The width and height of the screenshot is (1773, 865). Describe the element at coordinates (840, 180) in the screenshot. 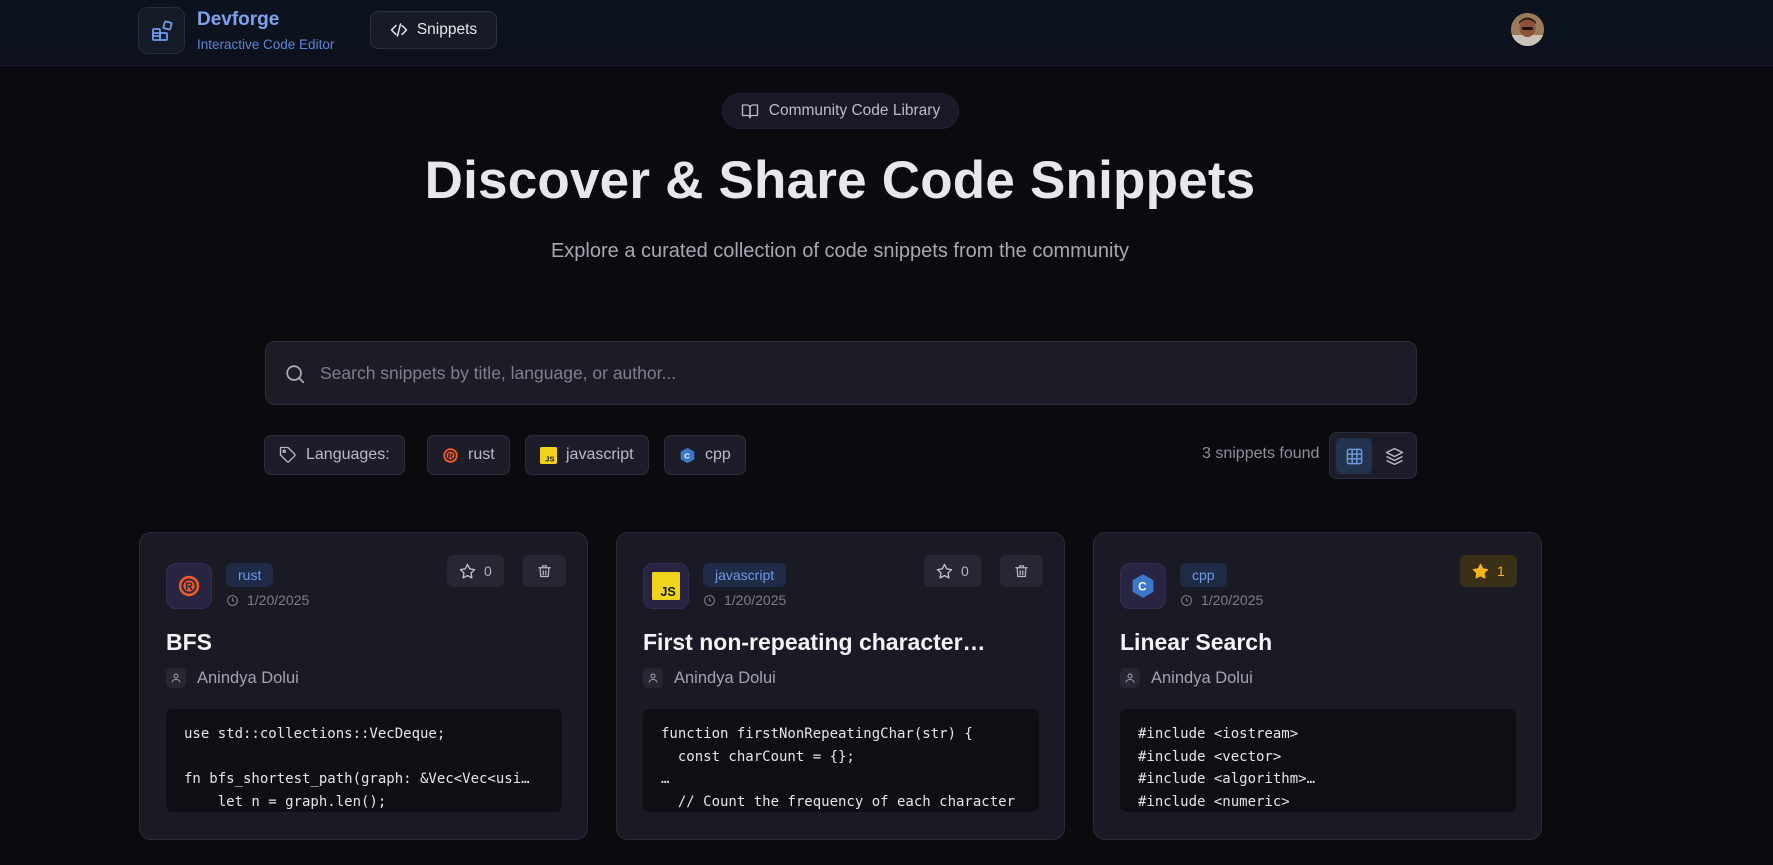

I see `page-title: Discover & Share Code Snippets` at that location.